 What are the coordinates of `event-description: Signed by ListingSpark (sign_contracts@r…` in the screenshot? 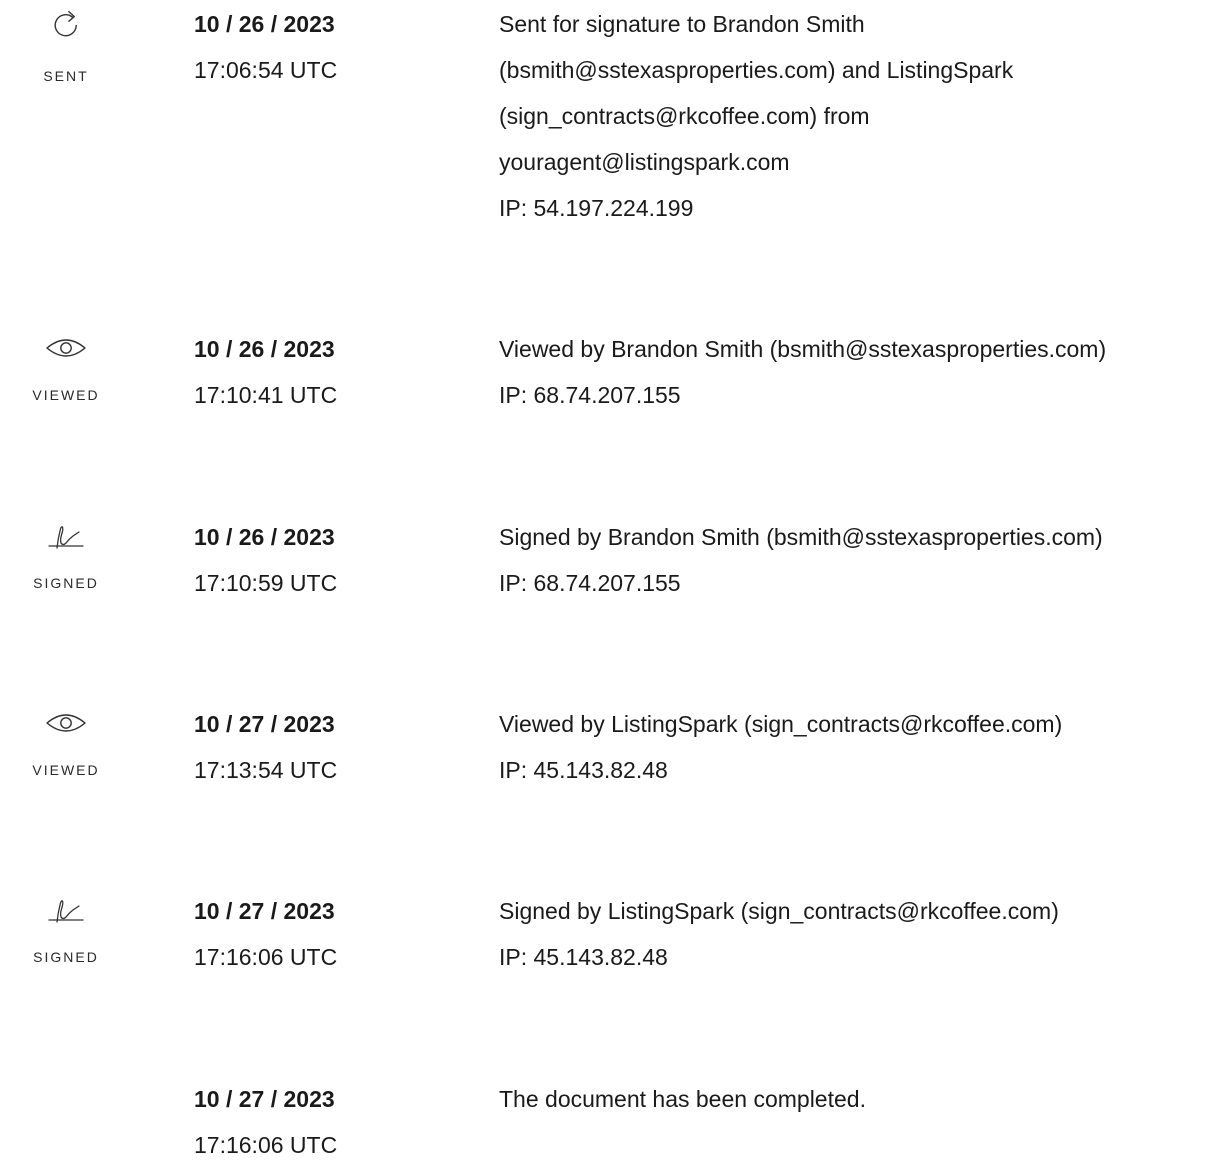 It's located at (854, 934).